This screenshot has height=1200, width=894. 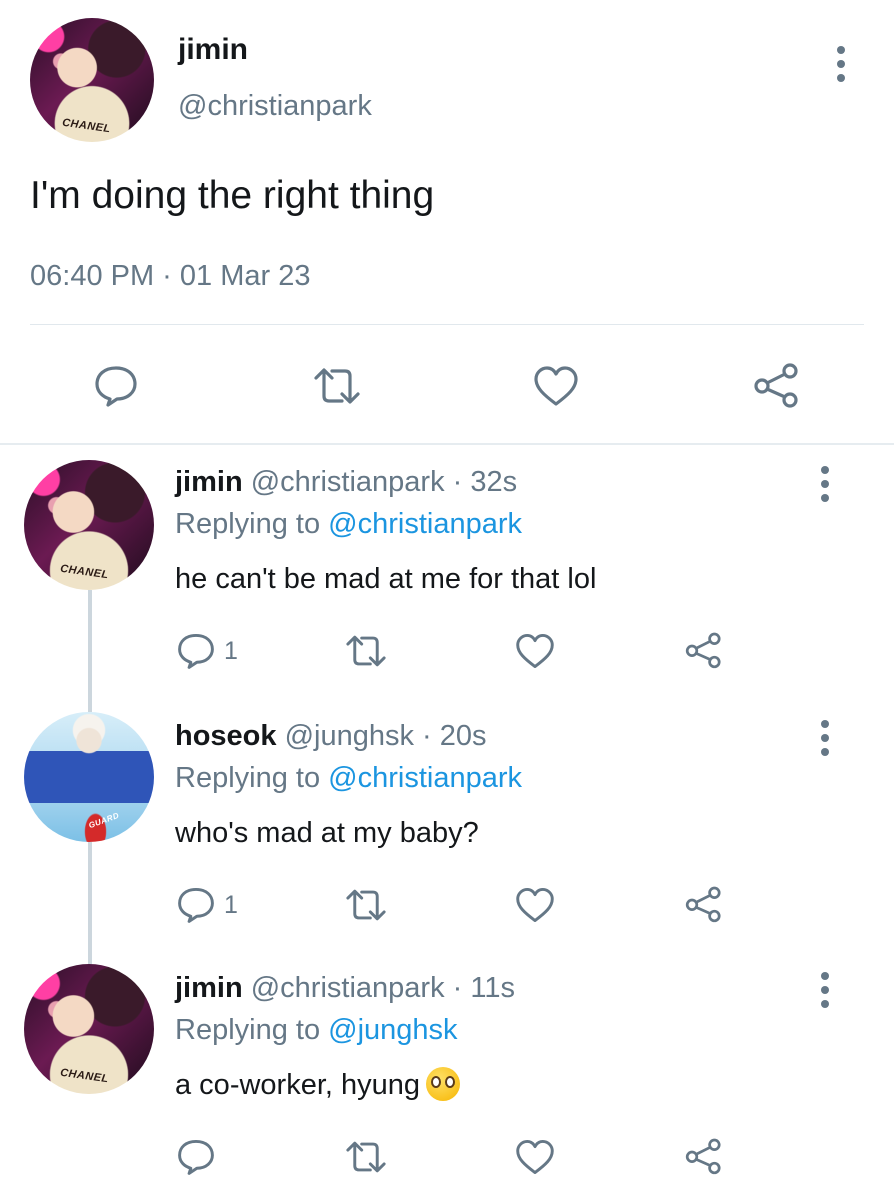 I want to click on reply-header: hoseok @junghsk · 20s, so click(x=331, y=736).